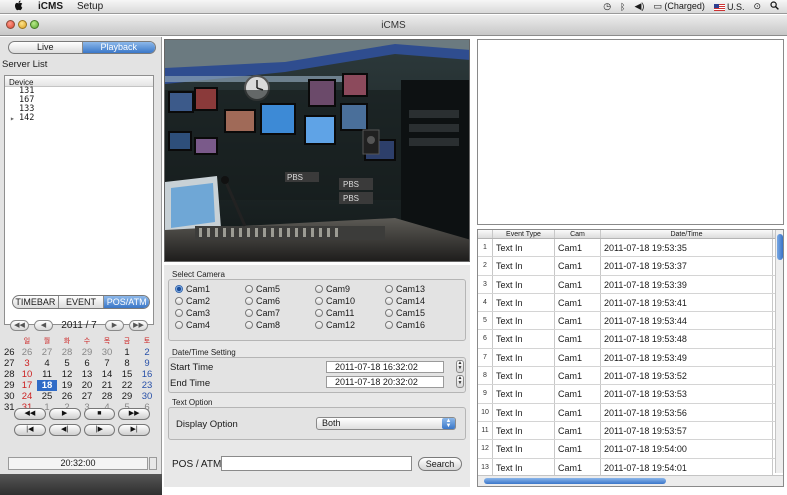 Image resolution: width=787 pixels, height=495 pixels. What do you see at coordinates (50, 6) in the screenshot?
I see `app-menu: iCMS` at bounding box center [50, 6].